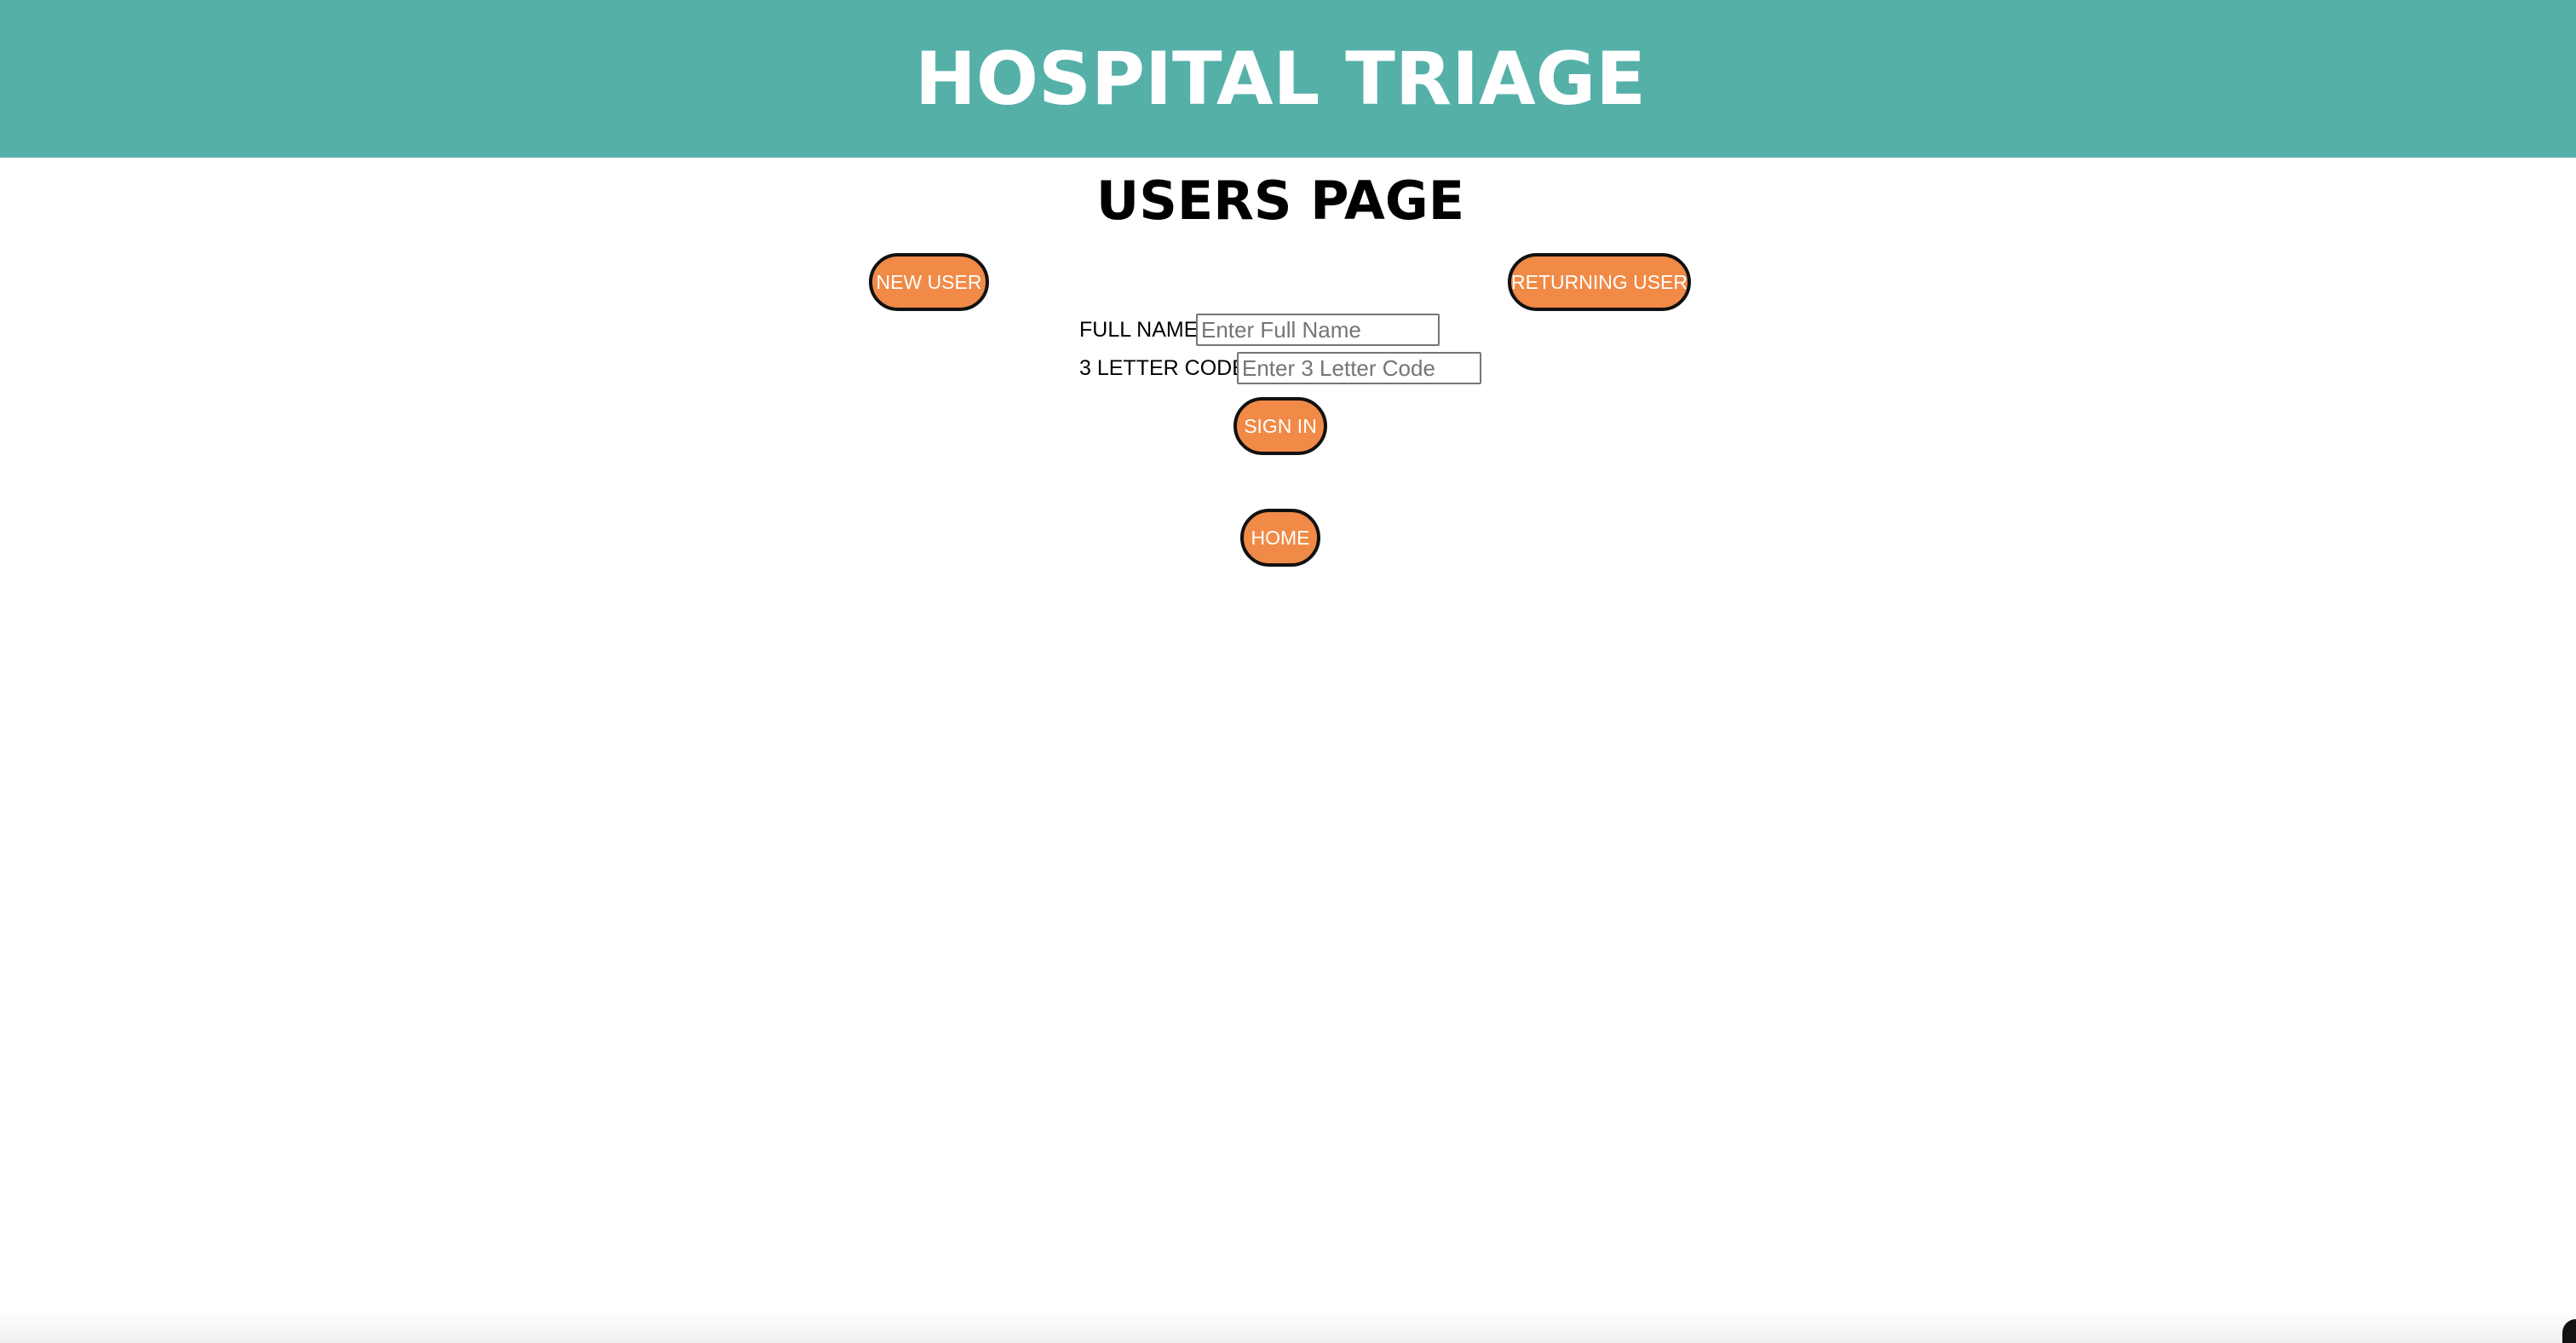 The height and width of the screenshot is (1343, 2576). Describe the element at coordinates (1142, 330) in the screenshot. I see `full-name-label: FULL NAME:` at that location.